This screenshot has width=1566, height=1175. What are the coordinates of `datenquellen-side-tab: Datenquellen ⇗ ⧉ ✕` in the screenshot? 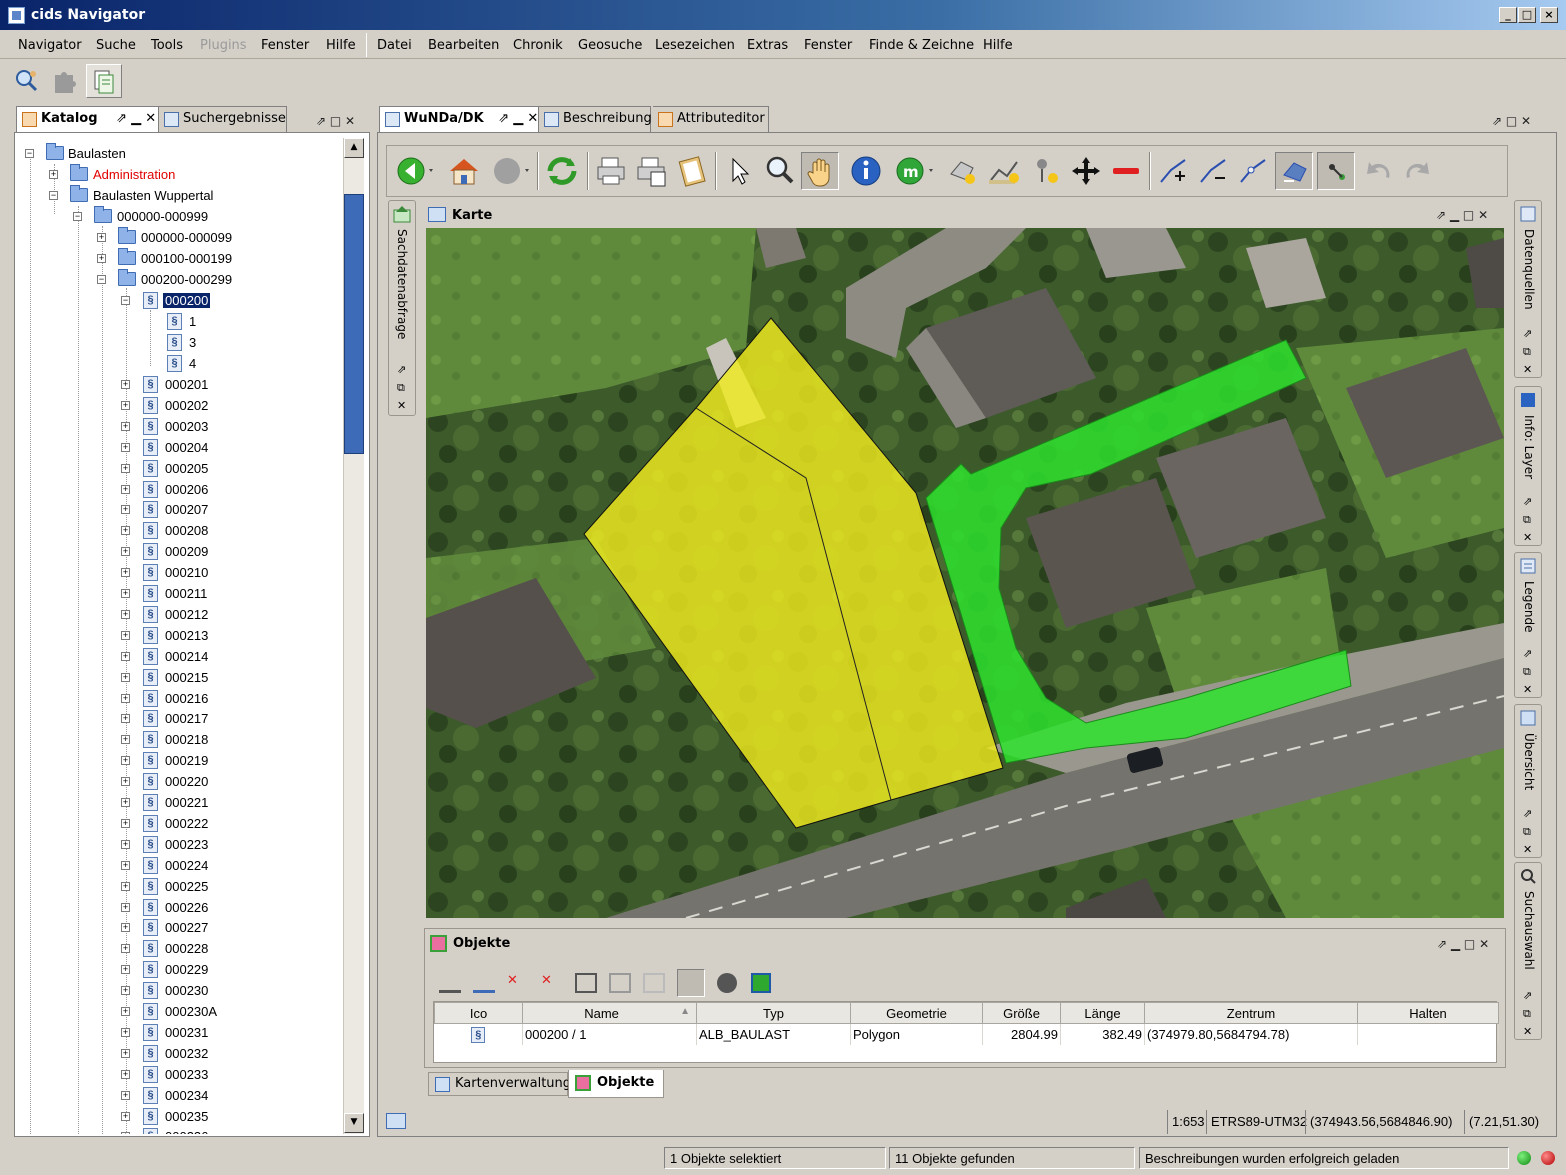 It's located at (1528, 289).